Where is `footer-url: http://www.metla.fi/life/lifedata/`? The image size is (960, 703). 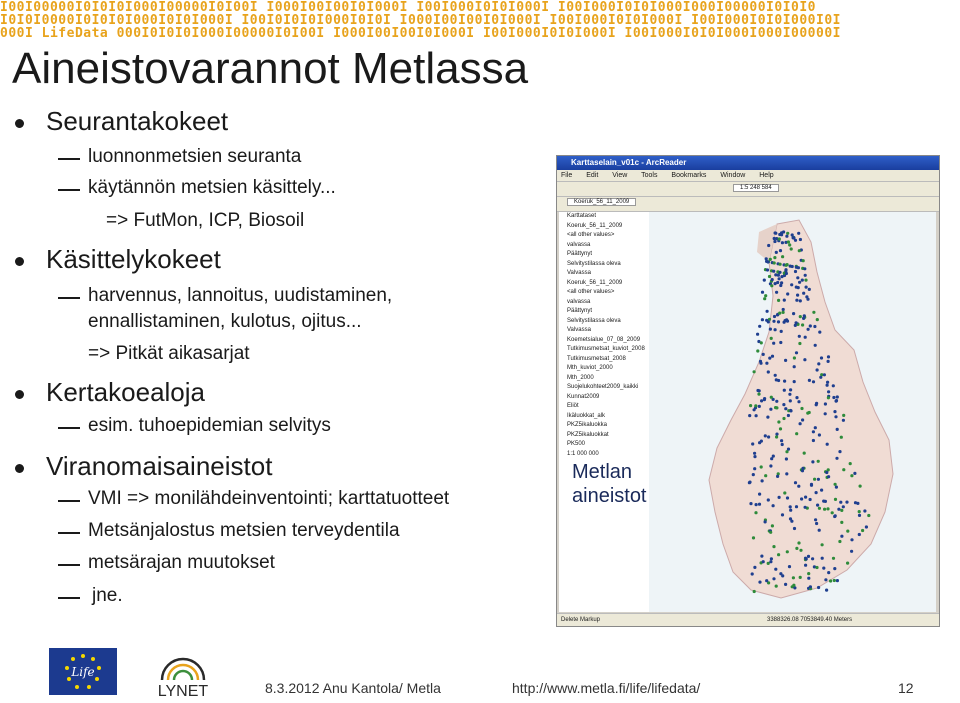 footer-url: http://www.metla.fi/life/lifedata/ is located at coordinates (606, 688).